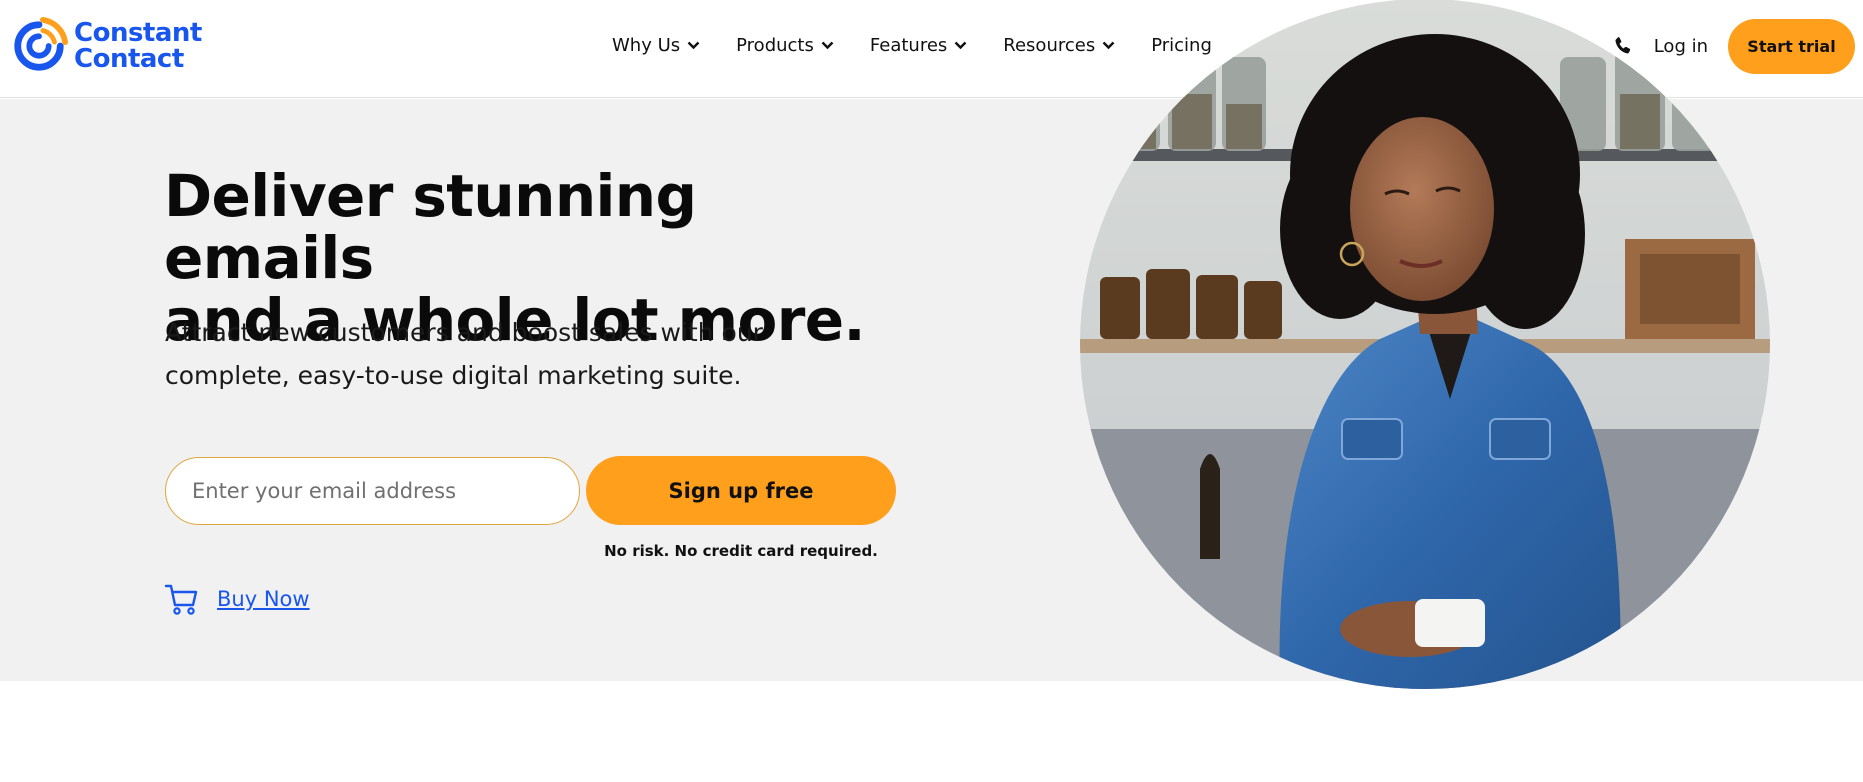 The image size is (1863, 782). I want to click on brand-wordmark: Constant Contact, so click(138, 46).